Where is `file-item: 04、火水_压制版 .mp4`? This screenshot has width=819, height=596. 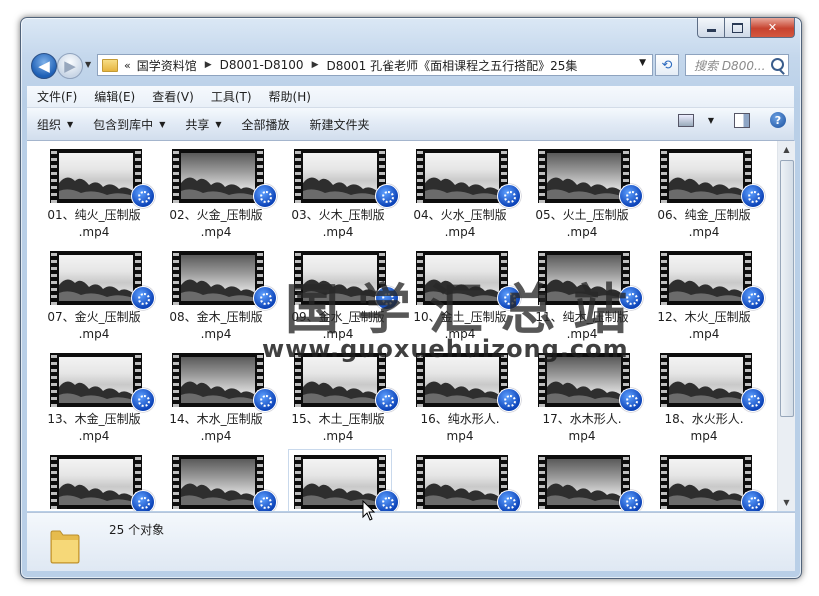
file-item: 04、火水_压制版 .mp4 is located at coordinates (461, 193).